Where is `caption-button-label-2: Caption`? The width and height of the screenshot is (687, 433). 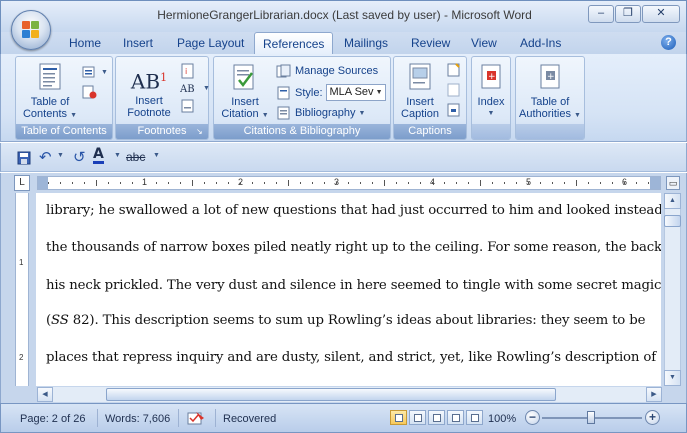
caption-button-label-2: Caption is located at coordinates (420, 114).